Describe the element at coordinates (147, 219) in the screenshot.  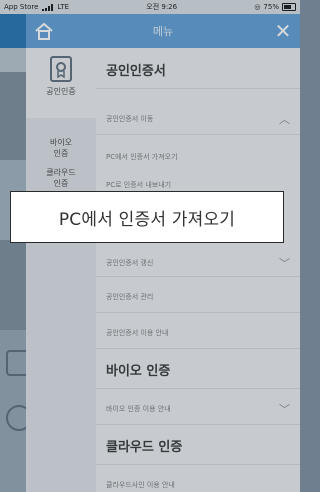
I see `caption-text: PC에서 인증서 가져오기` at that location.